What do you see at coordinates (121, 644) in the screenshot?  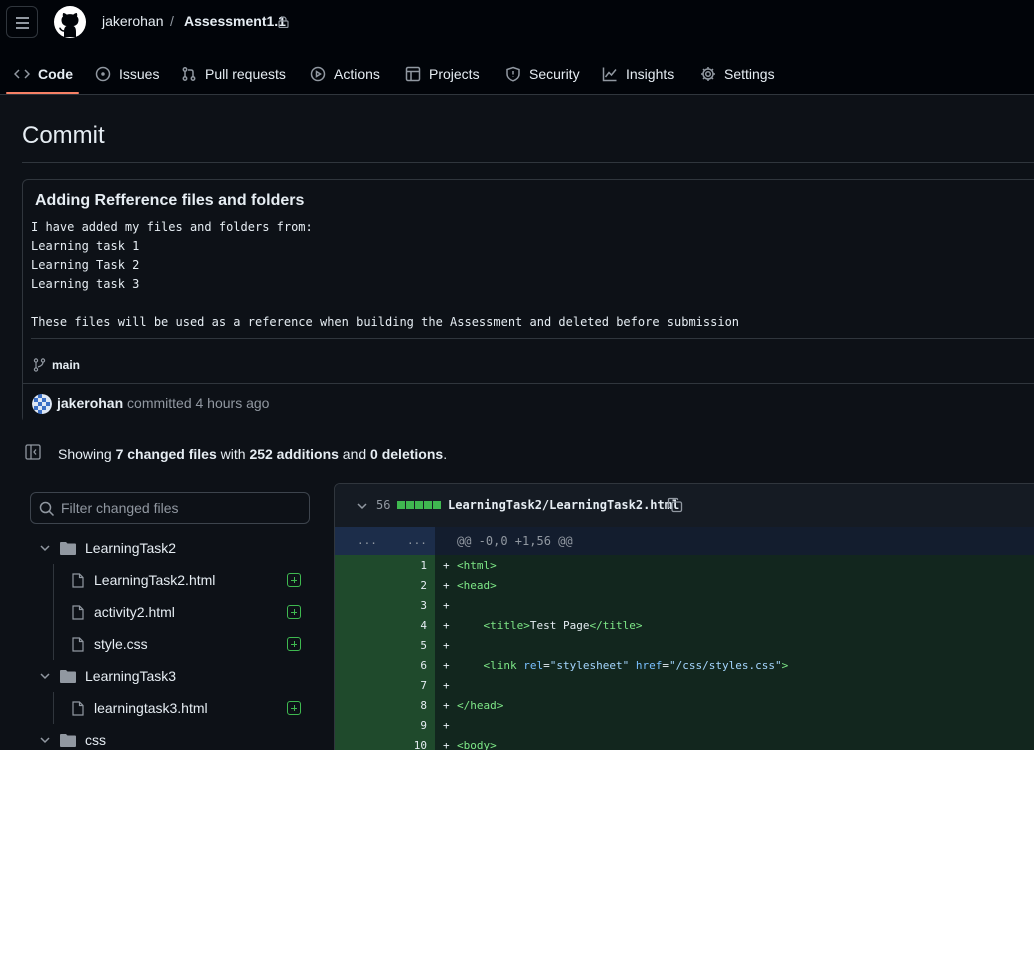 I see `tree-item-label: style.css` at bounding box center [121, 644].